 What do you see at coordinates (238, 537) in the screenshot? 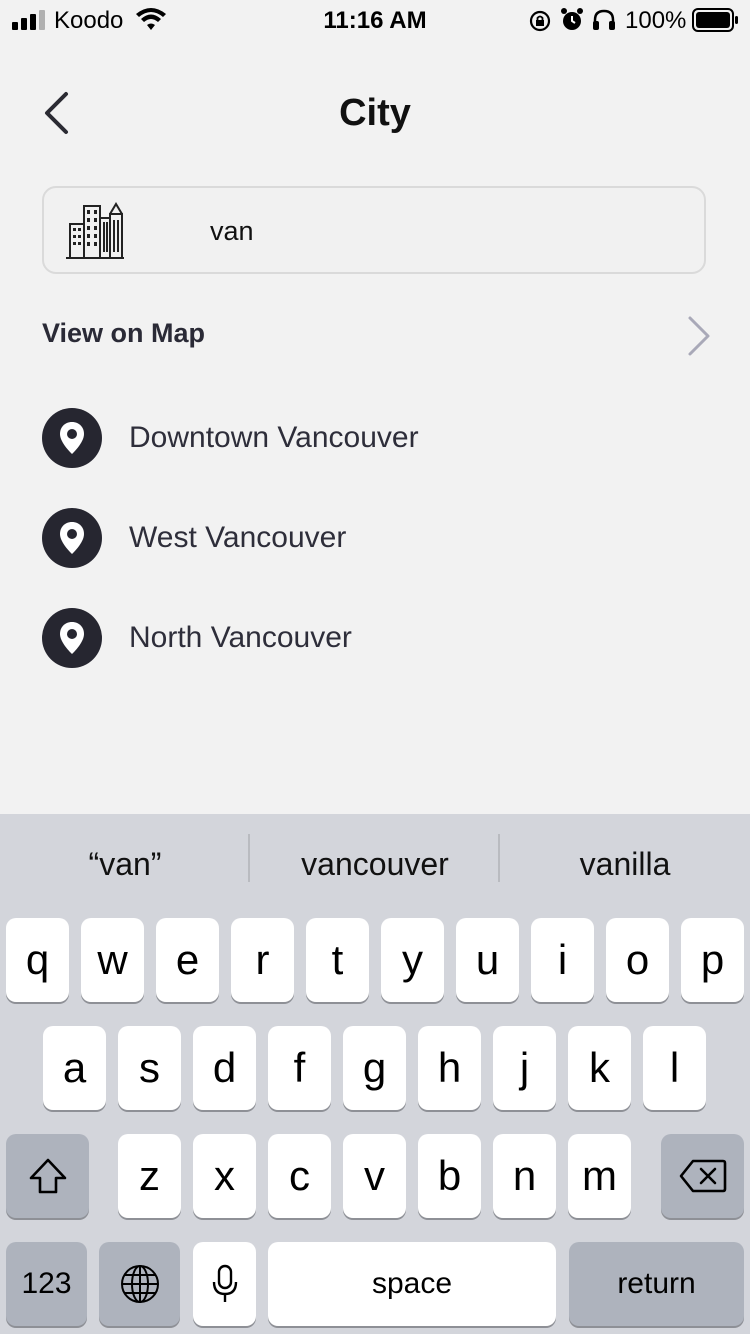
I see `result-label: West Vancouver` at bounding box center [238, 537].